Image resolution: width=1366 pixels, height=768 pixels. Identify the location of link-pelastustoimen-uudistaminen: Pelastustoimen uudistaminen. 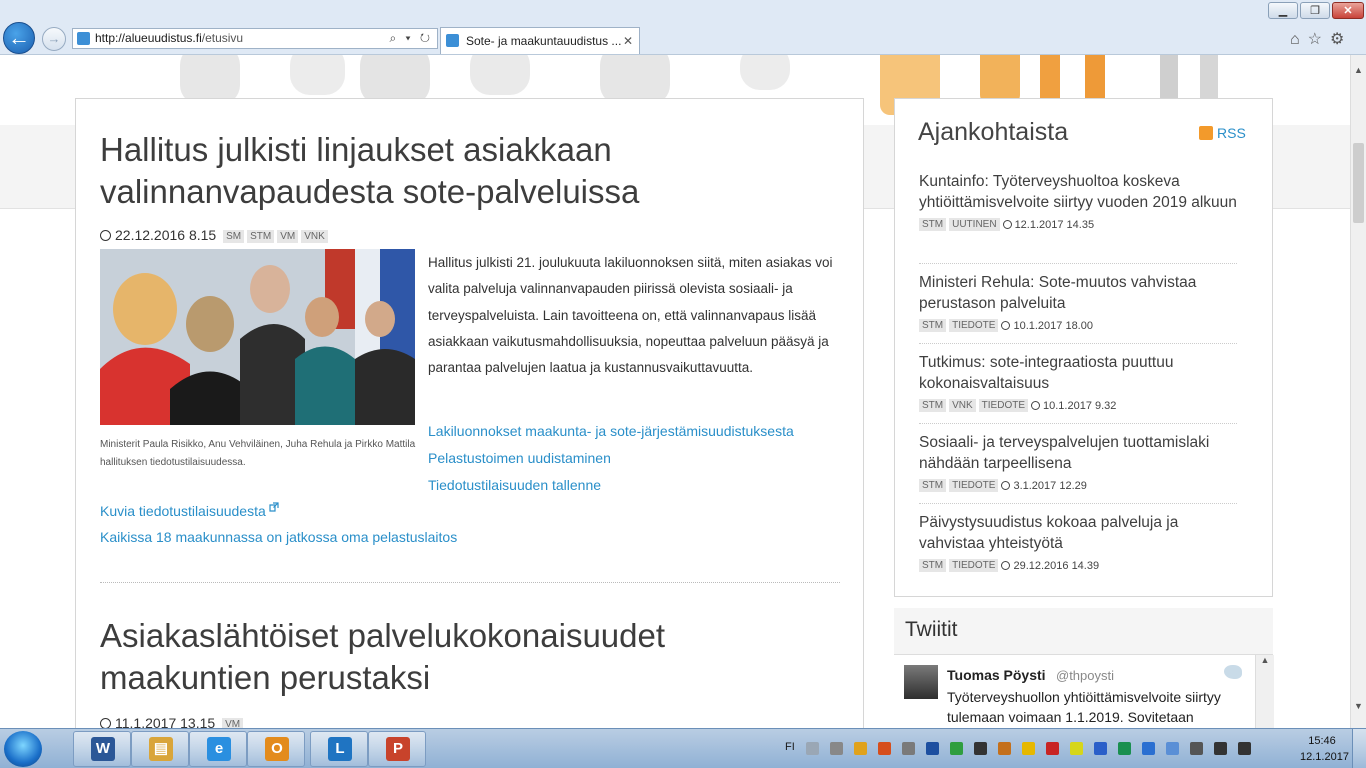
(519, 458).